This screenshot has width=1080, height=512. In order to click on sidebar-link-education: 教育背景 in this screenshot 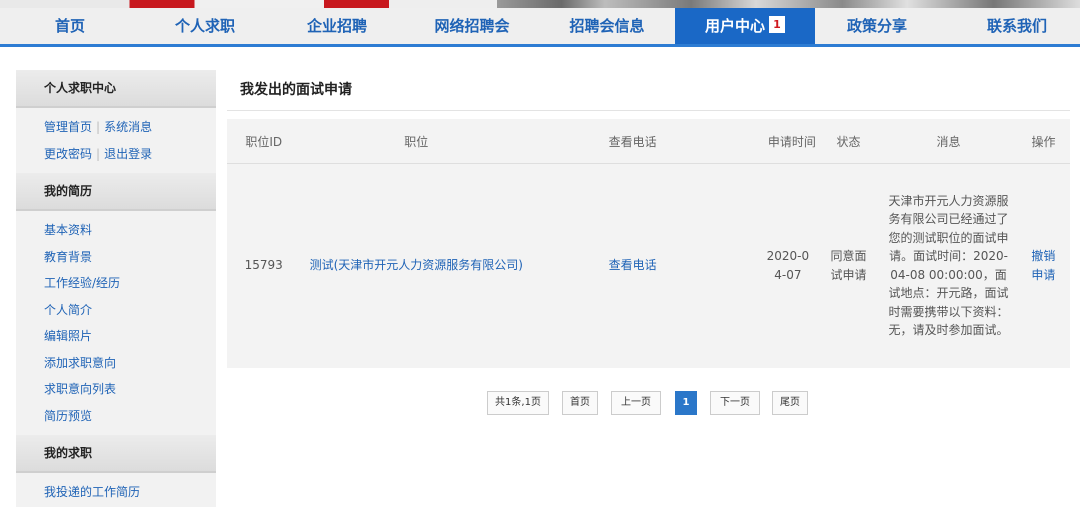, I will do `click(130, 257)`.